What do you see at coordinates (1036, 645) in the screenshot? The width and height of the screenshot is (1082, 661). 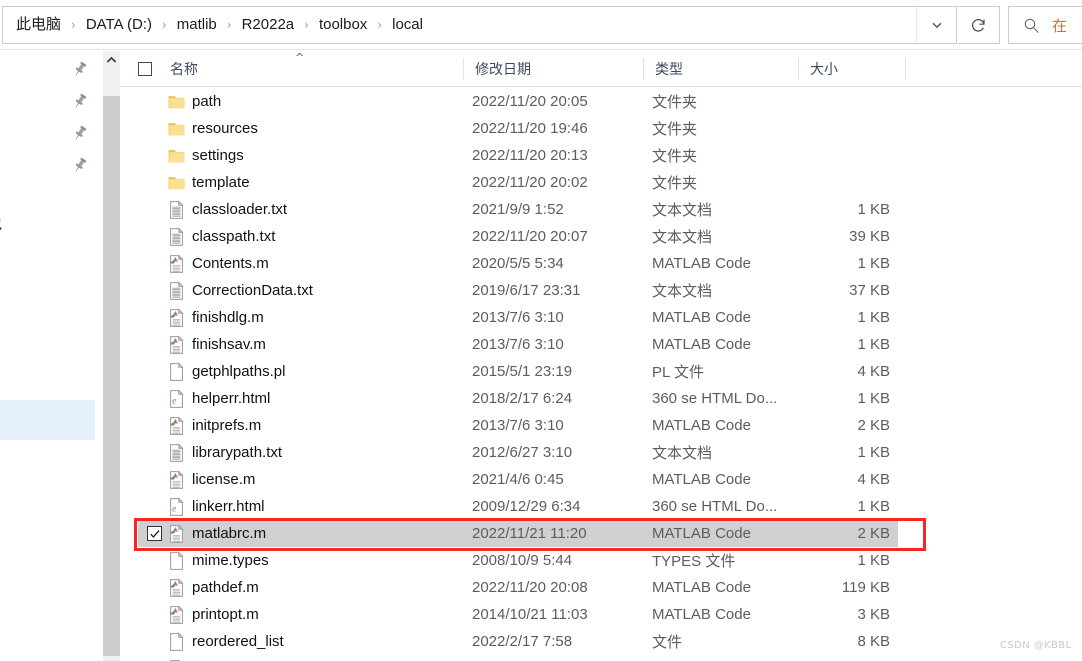 I see `watermark: CSDN @KBBL` at bounding box center [1036, 645].